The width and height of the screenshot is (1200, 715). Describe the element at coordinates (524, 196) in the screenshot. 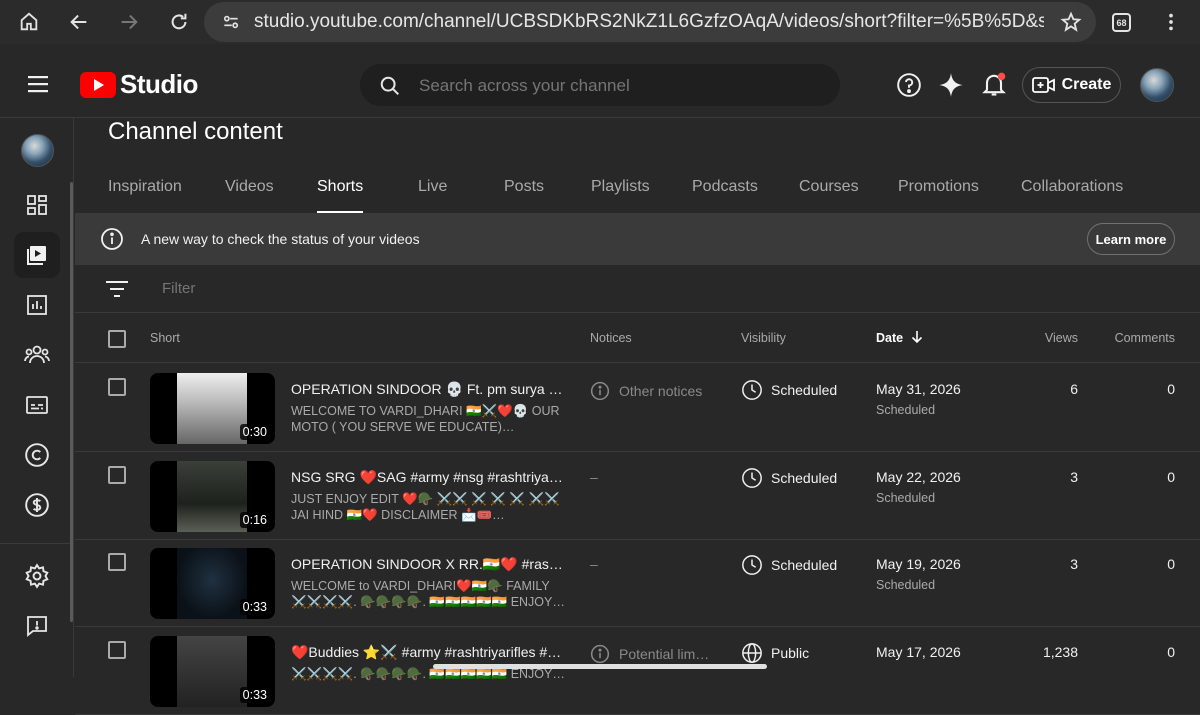

I see `tab-posts: Posts` at that location.